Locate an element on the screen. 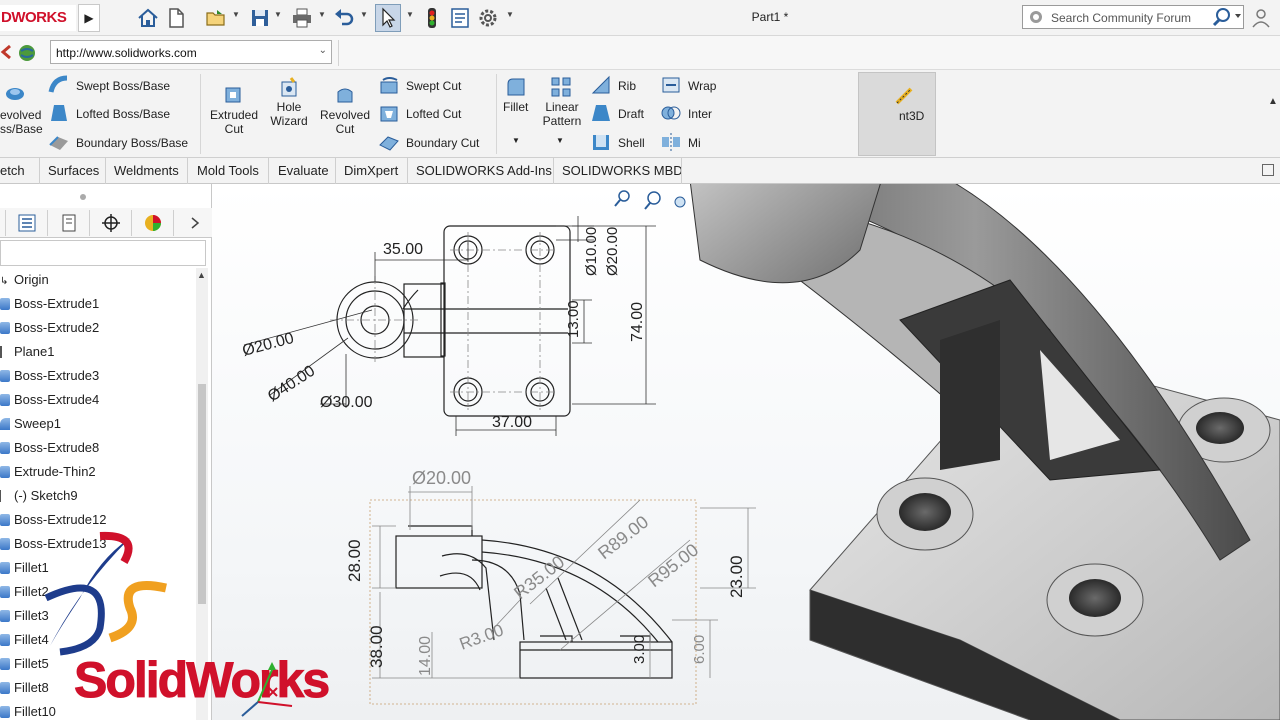 This screenshot has height=720, width=1280. chevron-down-icon: ⌄ is located at coordinates (323, 50).